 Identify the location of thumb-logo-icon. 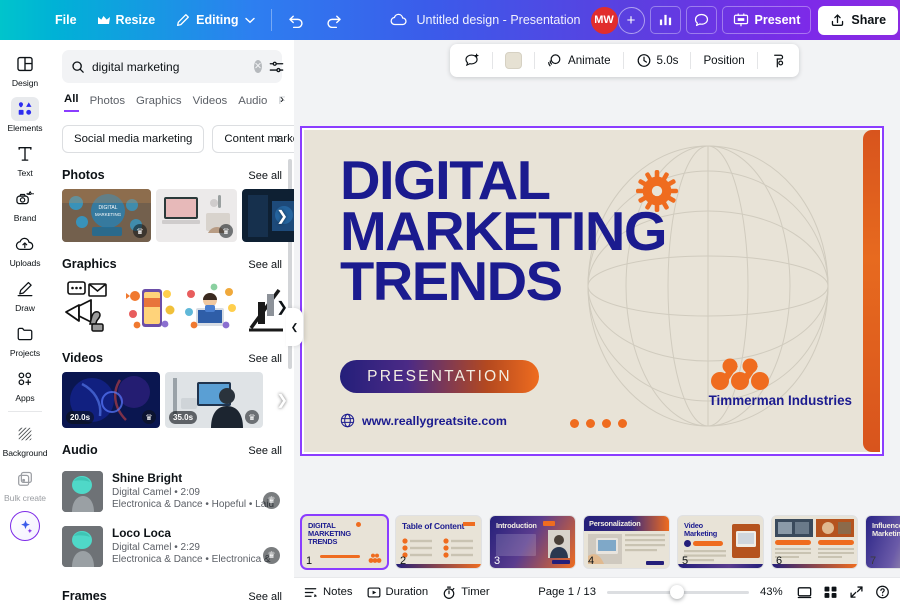
(375, 558).